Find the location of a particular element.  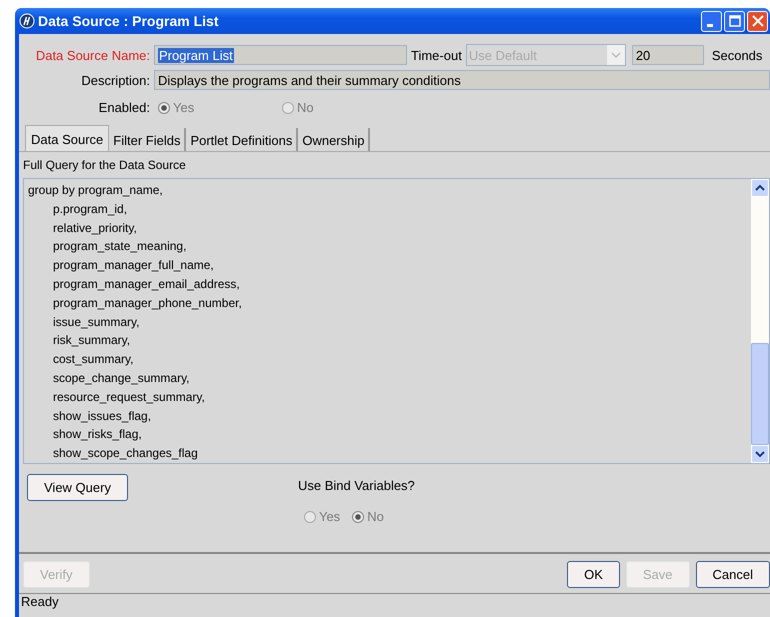

query-line: program_manager_email_address, is located at coordinates (146, 284).